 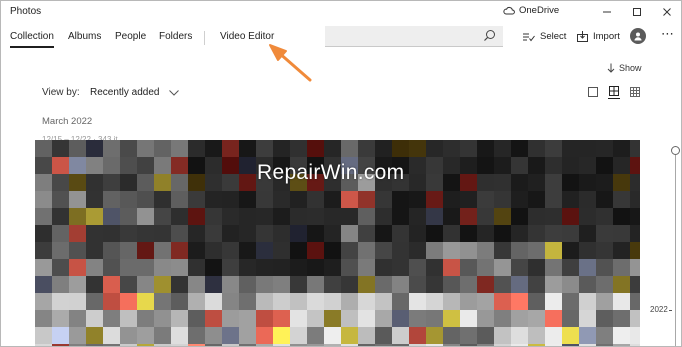 What do you see at coordinates (607, 12) in the screenshot?
I see `minimize-button` at bounding box center [607, 12].